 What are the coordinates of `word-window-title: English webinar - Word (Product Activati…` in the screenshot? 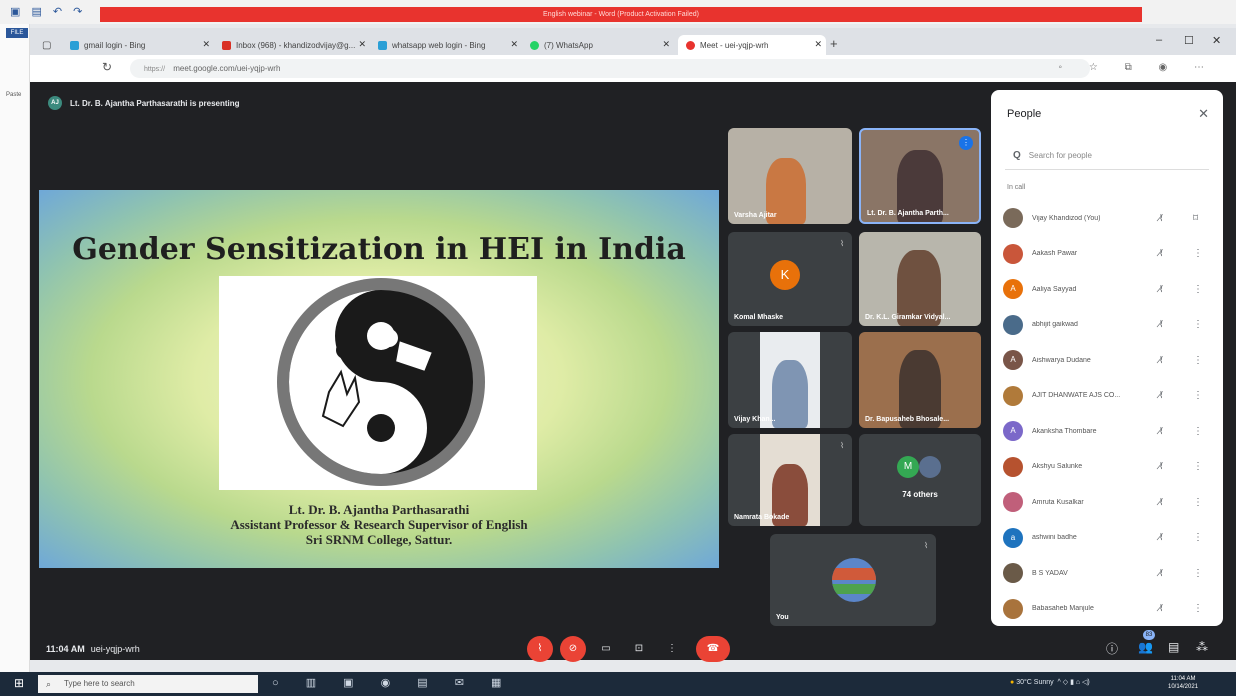 It's located at (621, 14).